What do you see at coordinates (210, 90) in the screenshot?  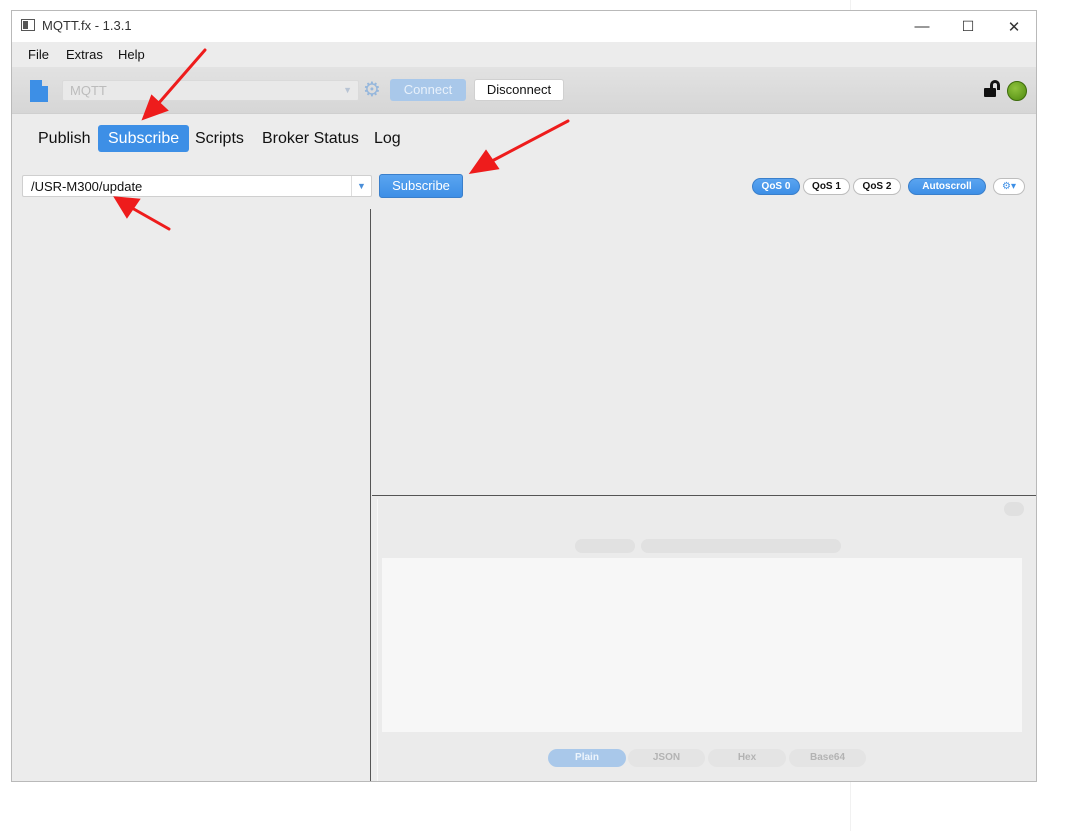 I see `connection-profile-select: MQTT ▼` at bounding box center [210, 90].